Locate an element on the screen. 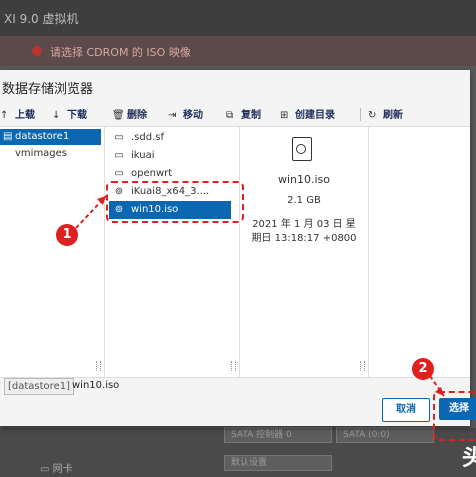 The width and height of the screenshot is (476, 477). arrow-2-head is located at coordinates (439, 391).